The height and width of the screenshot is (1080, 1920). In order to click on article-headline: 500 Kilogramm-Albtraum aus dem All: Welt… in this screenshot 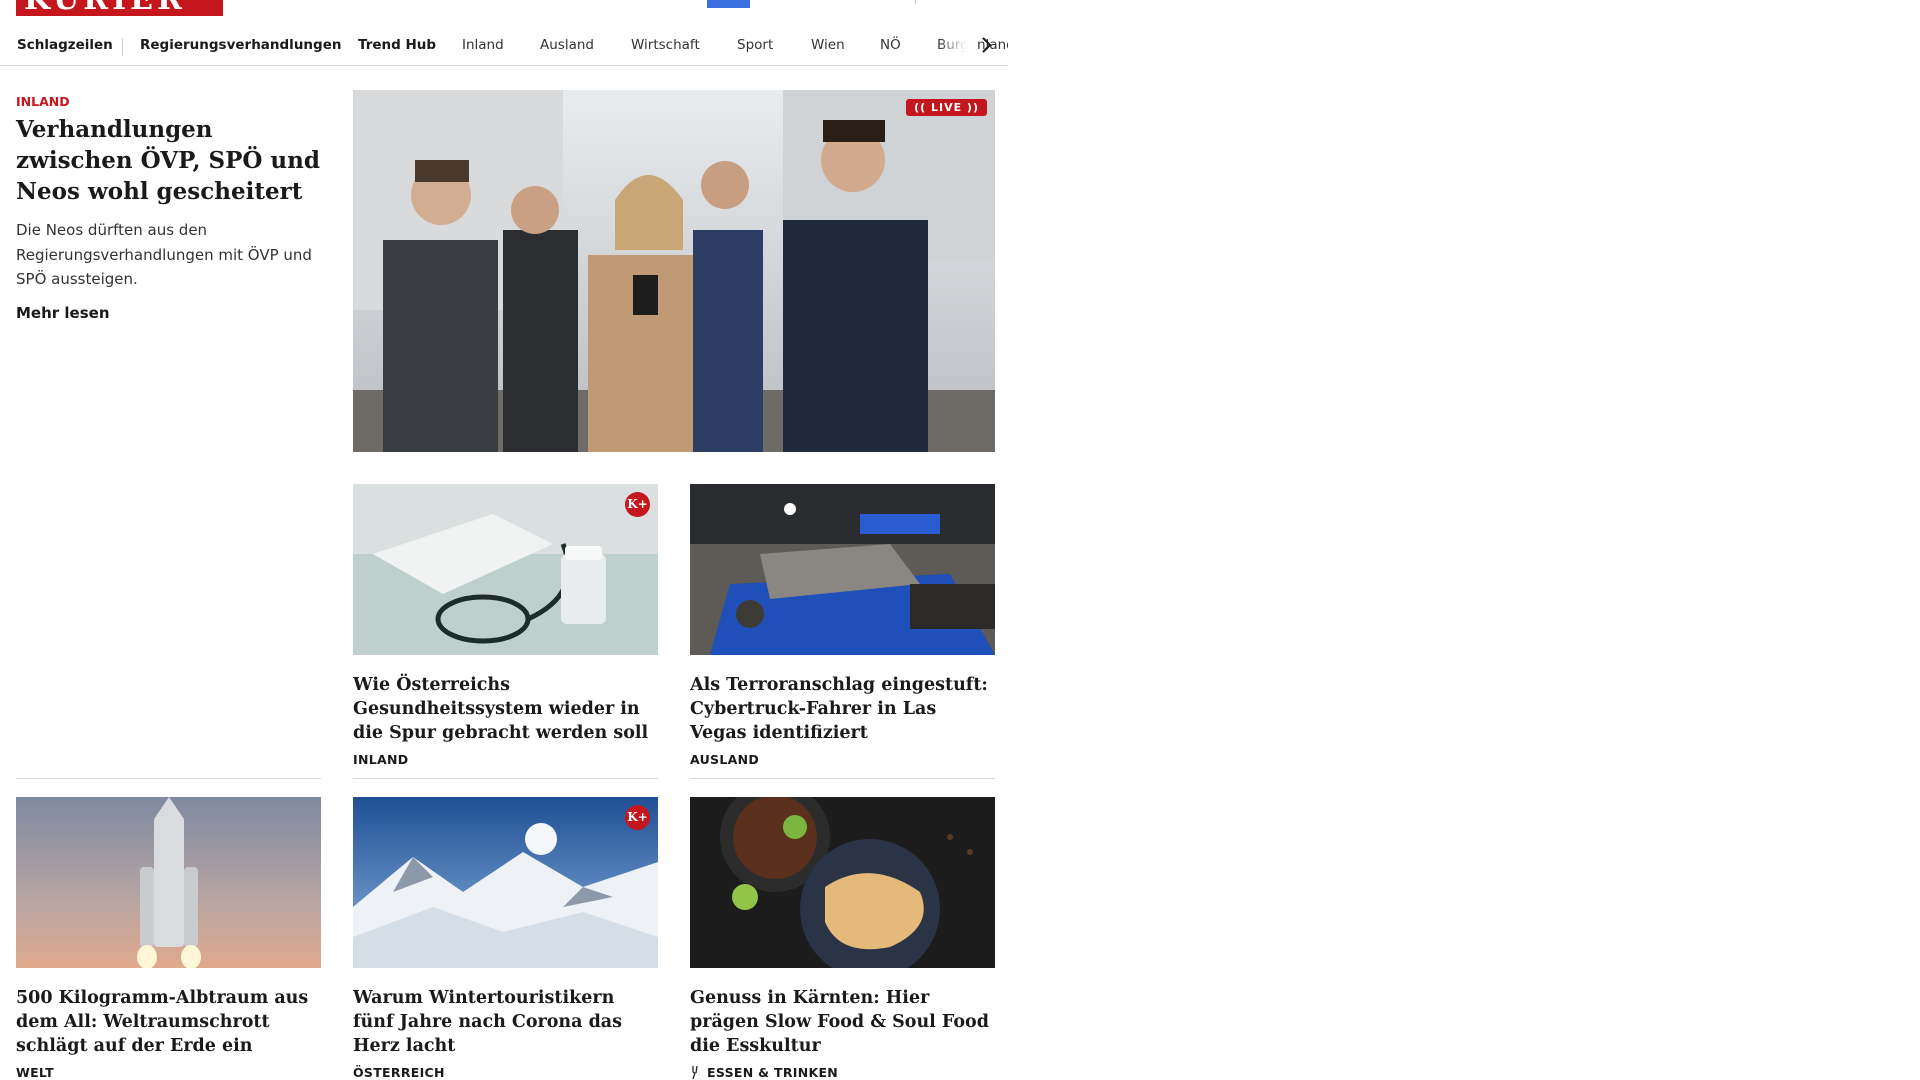, I will do `click(168, 1022)`.